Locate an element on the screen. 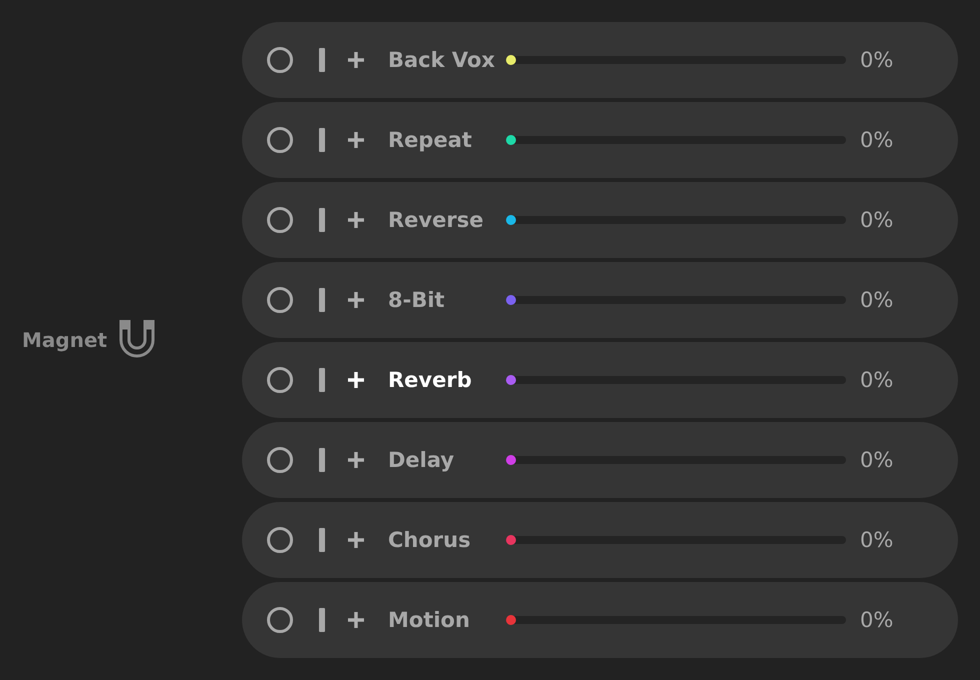 Image resolution: width=980 pixels, height=680 pixels. effect-name: Delay is located at coordinates (422, 460).